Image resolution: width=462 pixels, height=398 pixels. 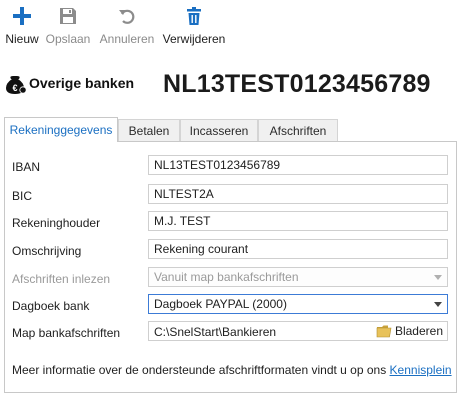 I want to click on journal-label: Dagboek bank, so click(x=51, y=306).